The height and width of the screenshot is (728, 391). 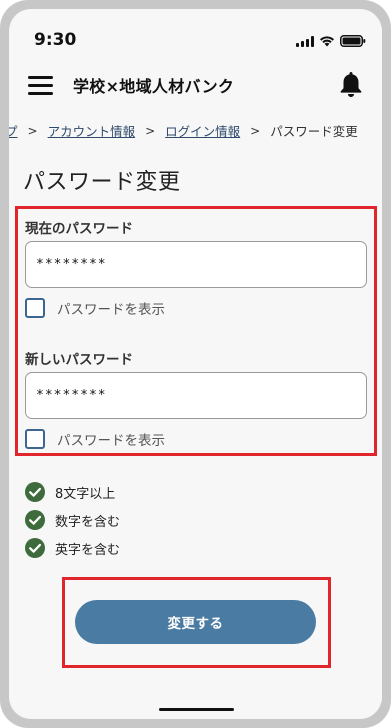 What do you see at coordinates (111, 441) in the screenshot?
I see `show-new-password-label: パスワードを表示` at bounding box center [111, 441].